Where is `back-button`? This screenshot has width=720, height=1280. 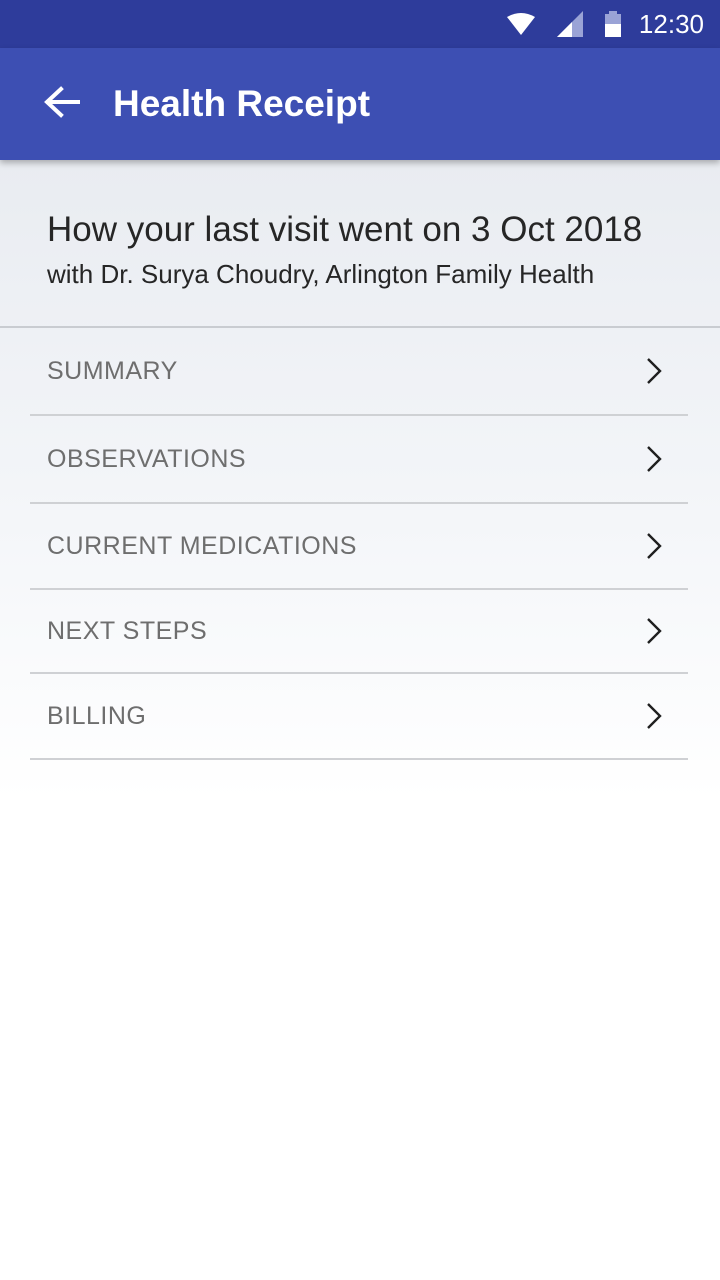 back-button is located at coordinates (62, 104).